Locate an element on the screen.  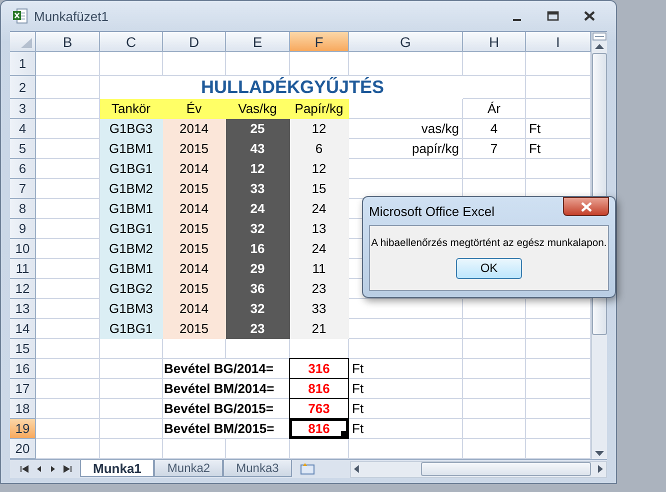
formula-label: Bevétel BM/2014= is located at coordinates (226, 389).